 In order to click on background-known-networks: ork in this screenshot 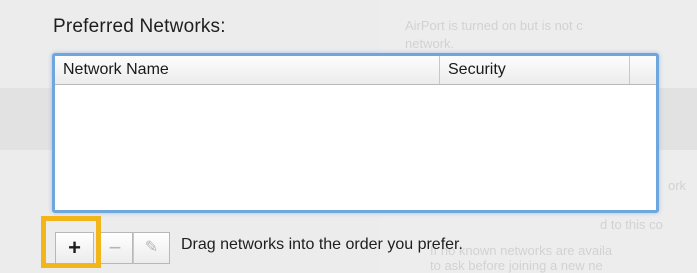, I will do `click(677, 185)`.